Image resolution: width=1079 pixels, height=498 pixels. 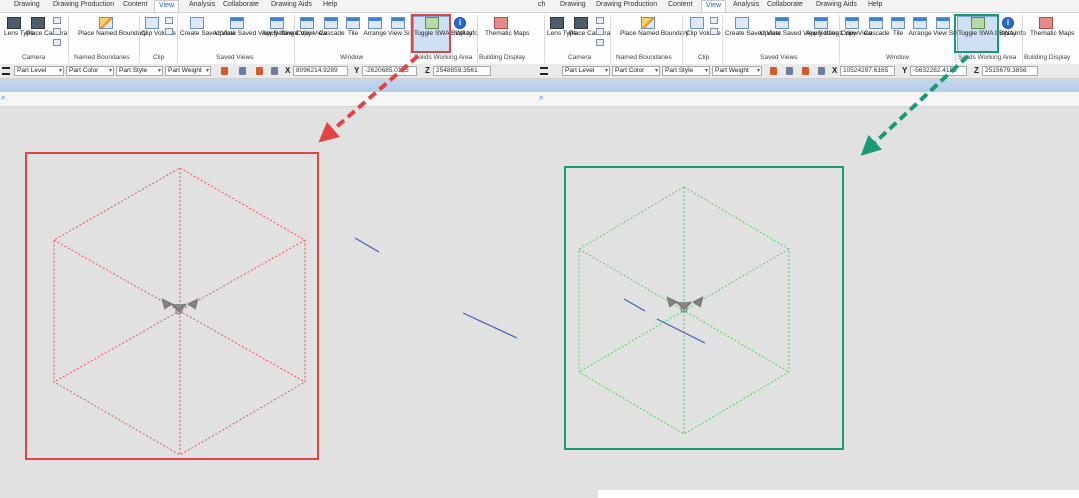 What do you see at coordinates (1008, 23) in the screenshot?
I see `info-icon` at bounding box center [1008, 23].